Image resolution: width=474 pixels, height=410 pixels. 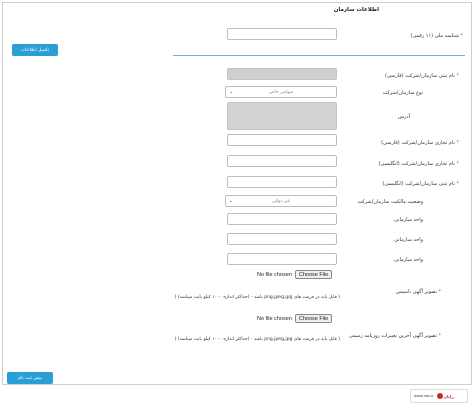 What do you see at coordinates (418, 164) in the screenshot?
I see `trade-name-en-label: * نام تجاری سازمان/شرکت (انگلیسی)` at bounding box center [418, 164].